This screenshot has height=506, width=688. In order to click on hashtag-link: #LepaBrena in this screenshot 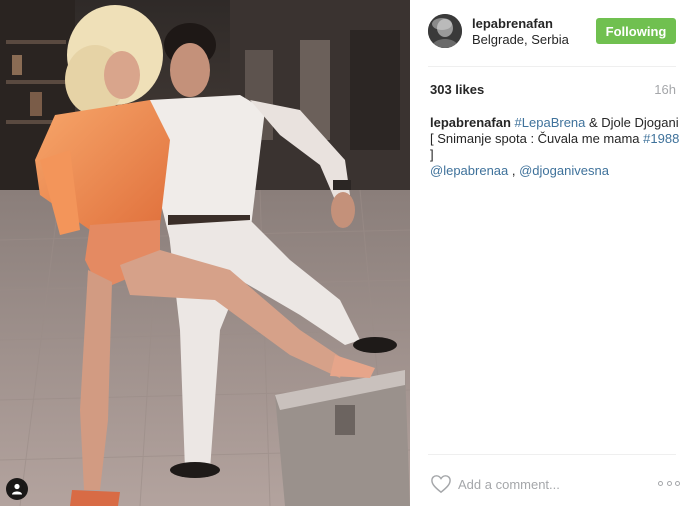, I will do `click(550, 122)`.